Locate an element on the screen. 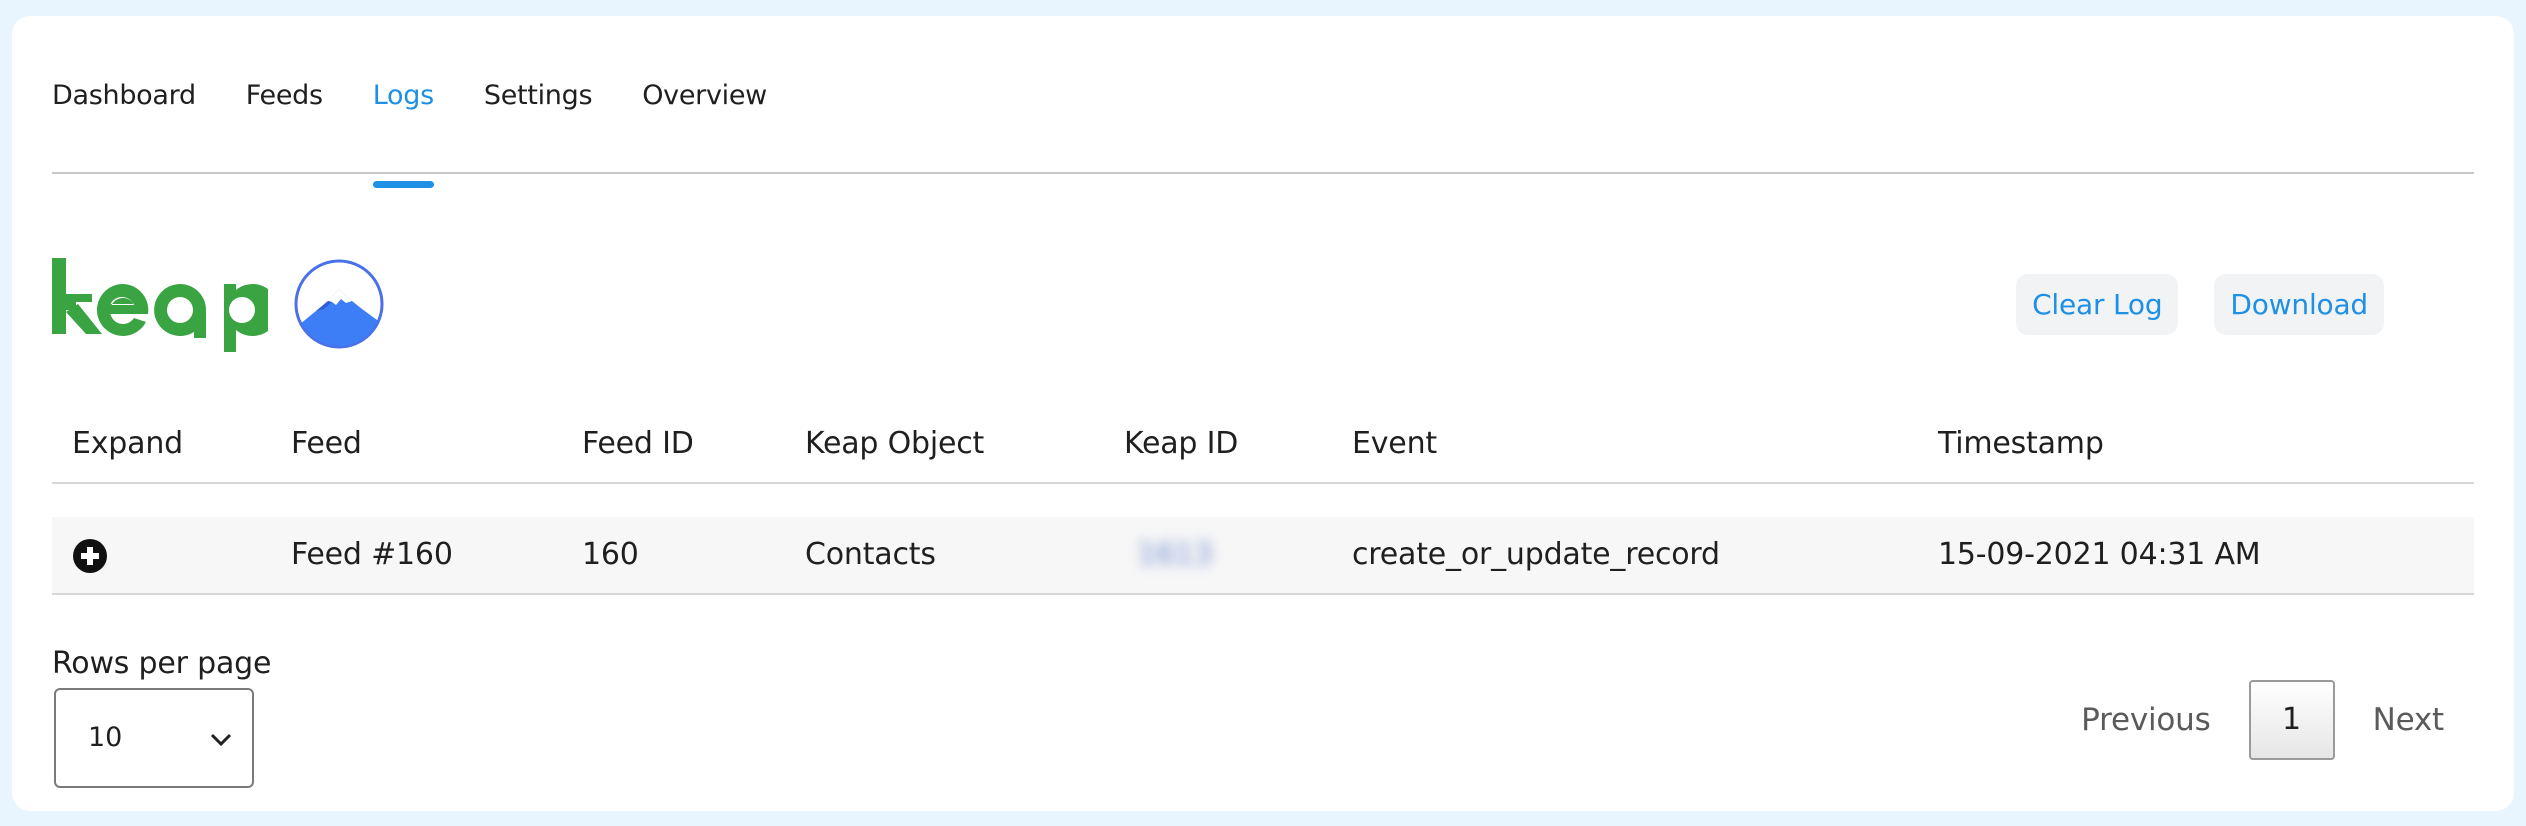 This screenshot has width=2526, height=826. clear-log-button: Clear Log is located at coordinates (2097, 304).